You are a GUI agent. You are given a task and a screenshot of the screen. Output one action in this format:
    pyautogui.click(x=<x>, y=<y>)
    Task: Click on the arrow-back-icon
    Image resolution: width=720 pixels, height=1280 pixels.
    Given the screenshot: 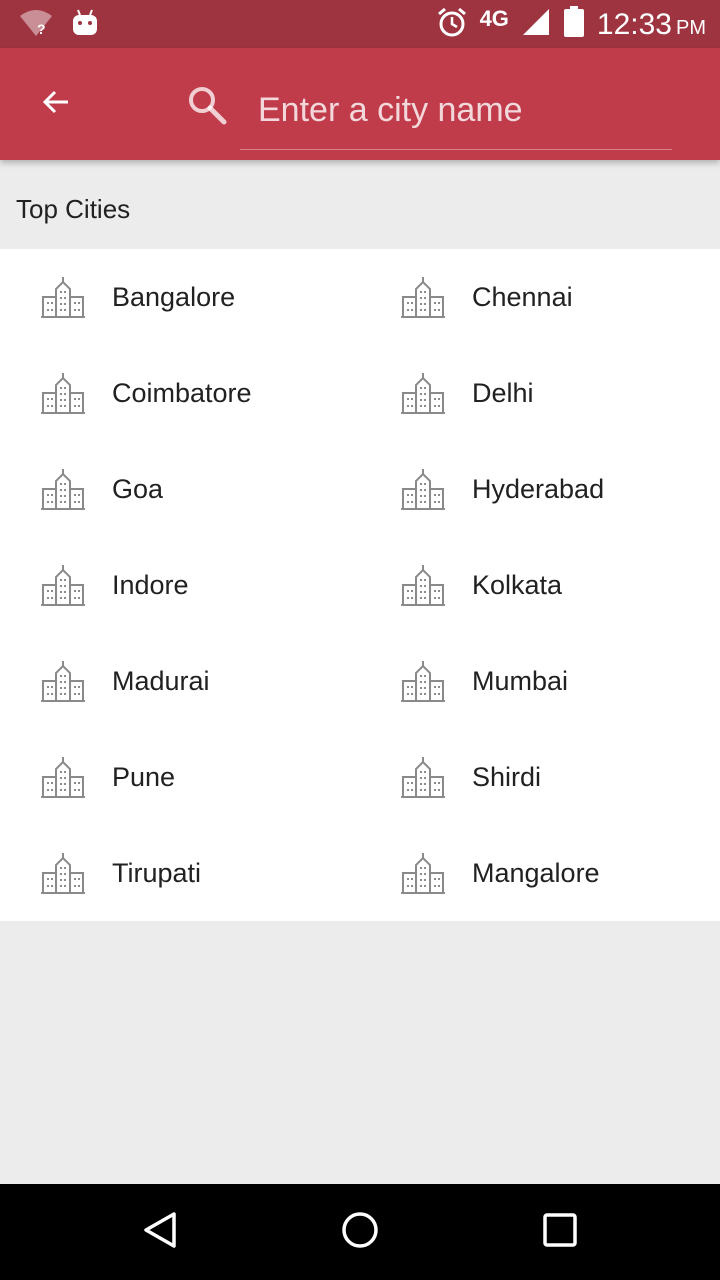 What is the action you would take?
    pyautogui.click(x=56, y=104)
    